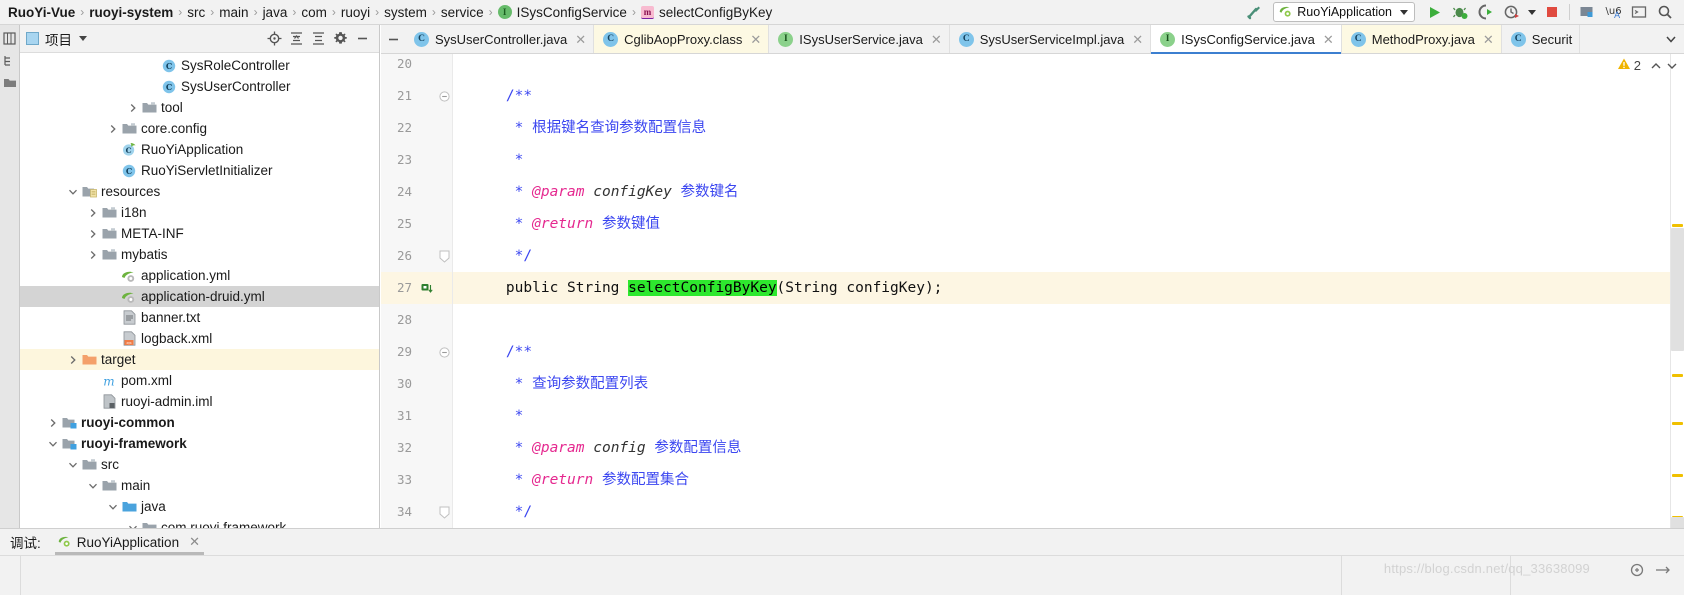 The image size is (1684, 595). I want to click on tabs-overflow-icon, so click(1671, 39).